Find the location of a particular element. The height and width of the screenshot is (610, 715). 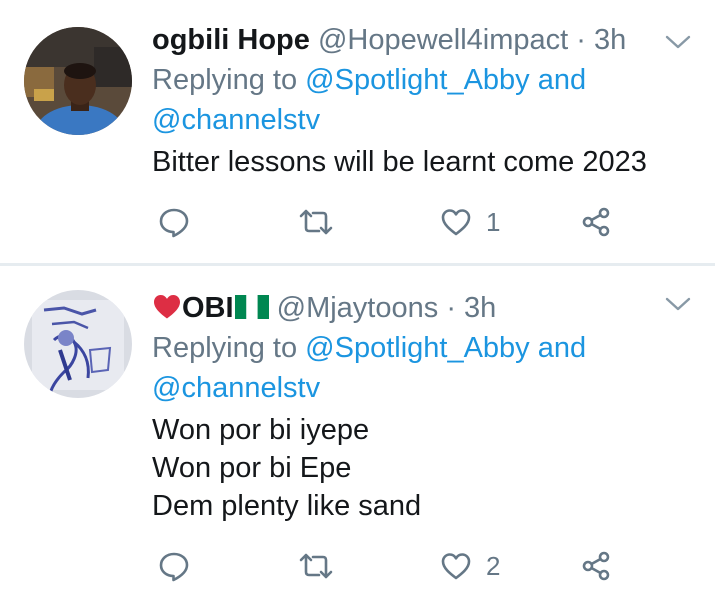

user-handle: @Mjaytoons is located at coordinates (358, 308).